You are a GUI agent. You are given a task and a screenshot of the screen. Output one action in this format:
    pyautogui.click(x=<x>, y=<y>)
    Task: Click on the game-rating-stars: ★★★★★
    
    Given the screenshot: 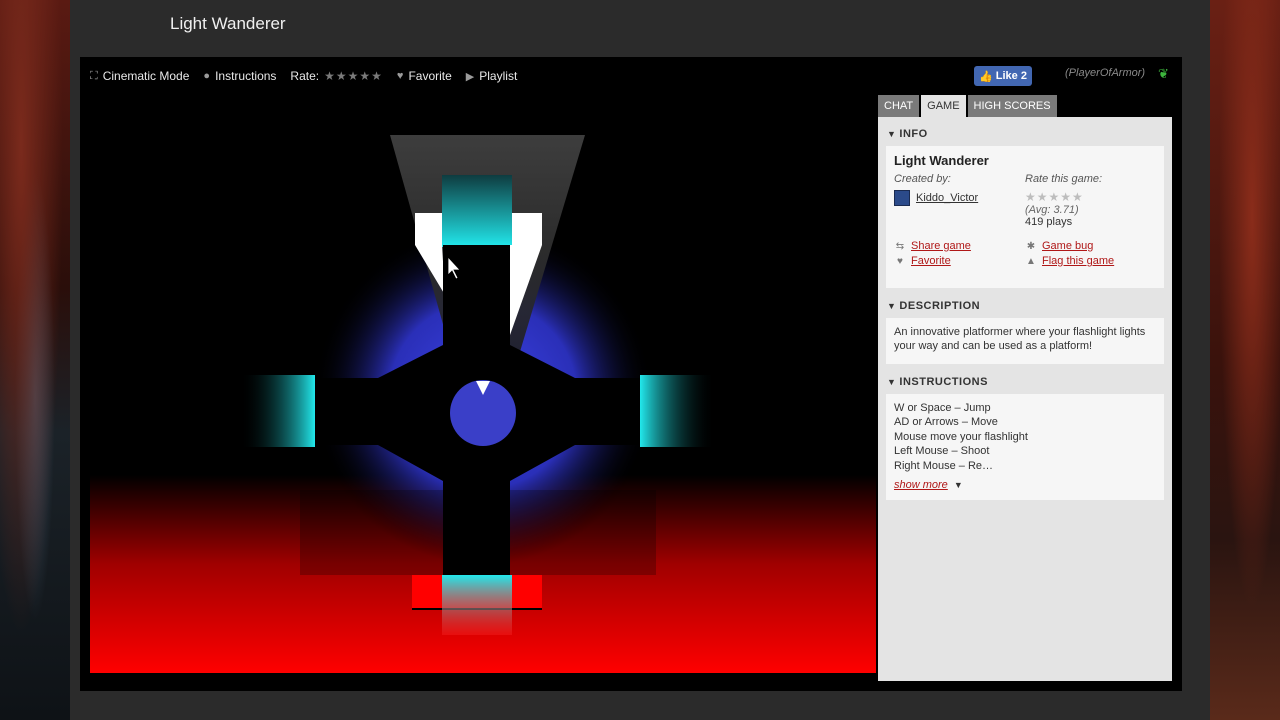 What is the action you would take?
    pyautogui.click(x=1090, y=197)
    